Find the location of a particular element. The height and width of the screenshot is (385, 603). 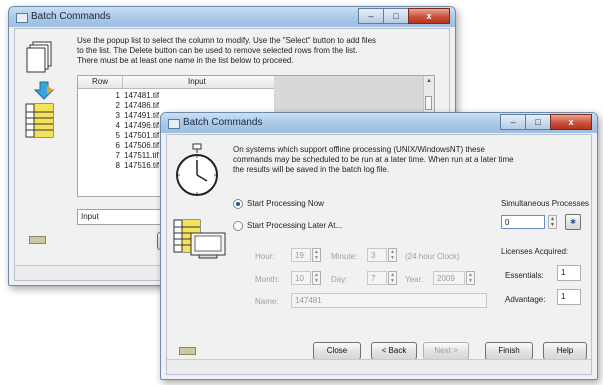

day-stepper: ▲ ▼ is located at coordinates (392, 278).